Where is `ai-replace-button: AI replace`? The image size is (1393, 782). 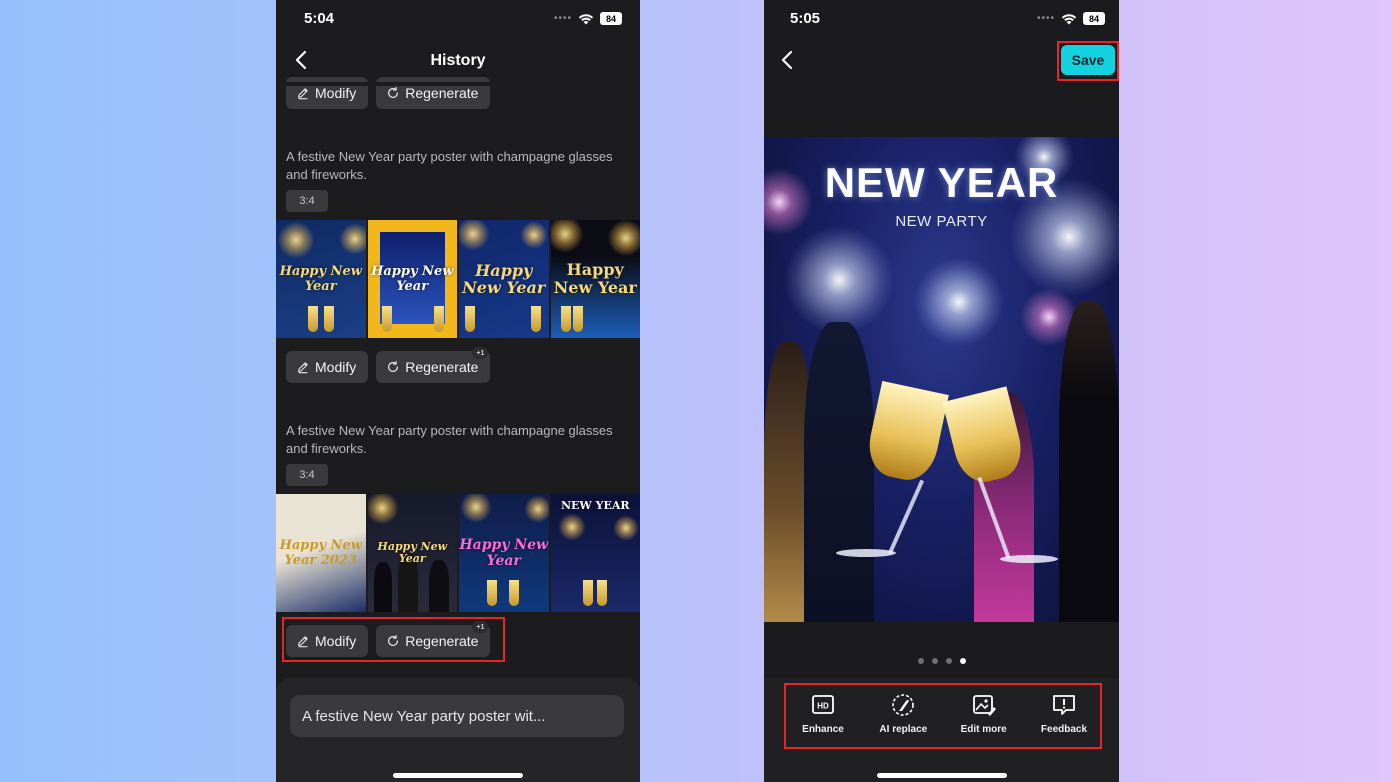 ai-replace-button: AI replace is located at coordinates (903, 713).